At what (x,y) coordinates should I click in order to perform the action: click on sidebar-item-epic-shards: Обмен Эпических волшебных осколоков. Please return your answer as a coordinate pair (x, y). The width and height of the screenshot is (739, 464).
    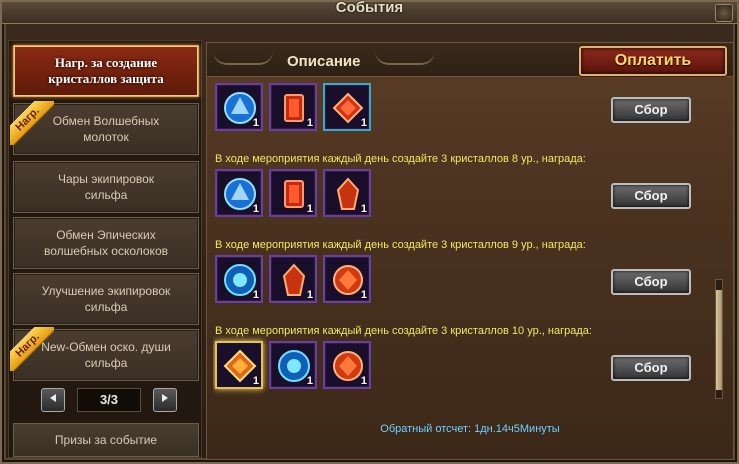
    Looking at the image, I should click on (106, 243).